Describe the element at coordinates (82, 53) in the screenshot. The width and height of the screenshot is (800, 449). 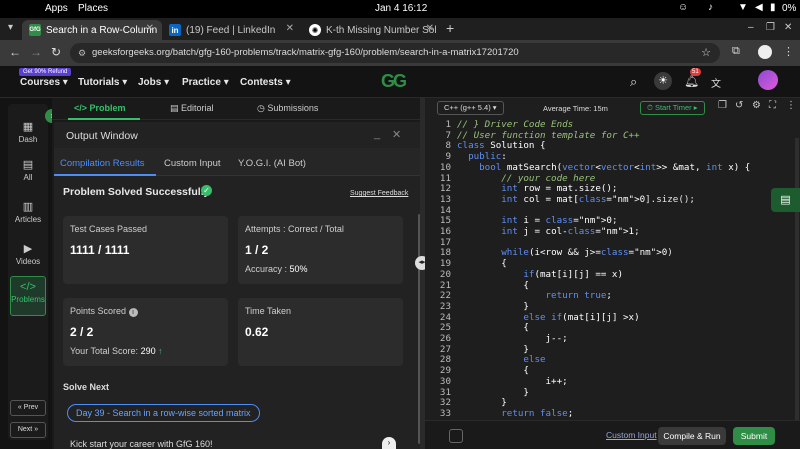
I see `site-info-icon: ⚙` at that location.